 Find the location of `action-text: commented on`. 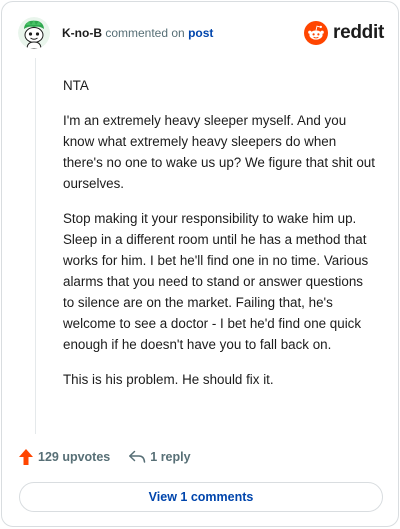

action-text: commented on is located at coordinates (145, 33).